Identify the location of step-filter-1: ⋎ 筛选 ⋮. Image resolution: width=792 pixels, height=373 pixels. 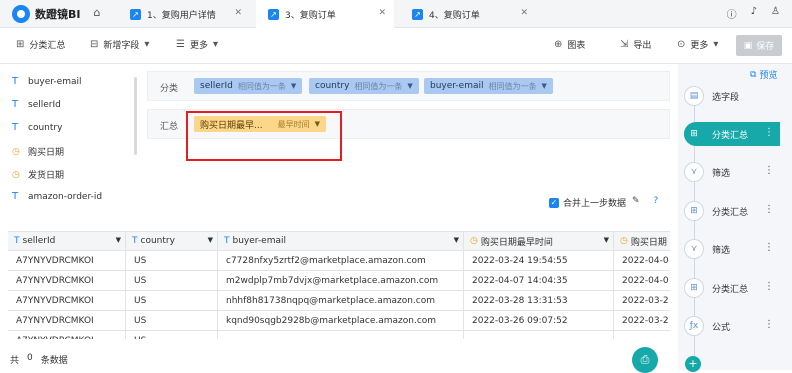
(732, 172).